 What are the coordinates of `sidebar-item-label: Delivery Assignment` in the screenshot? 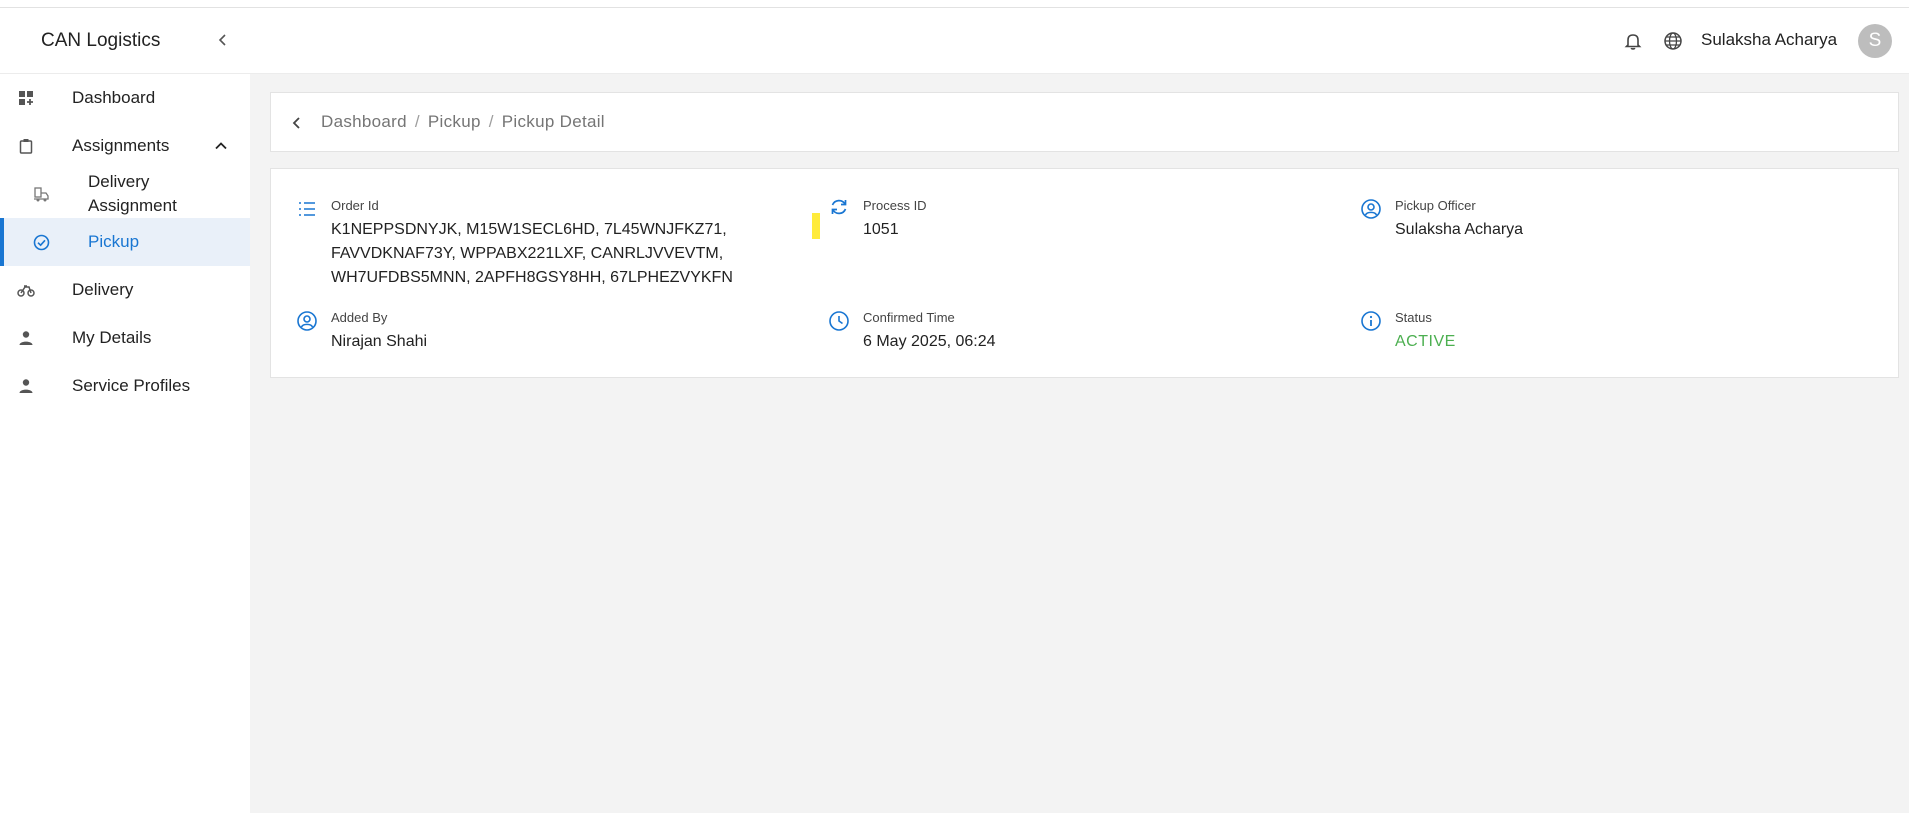 It's located at (132, 194).